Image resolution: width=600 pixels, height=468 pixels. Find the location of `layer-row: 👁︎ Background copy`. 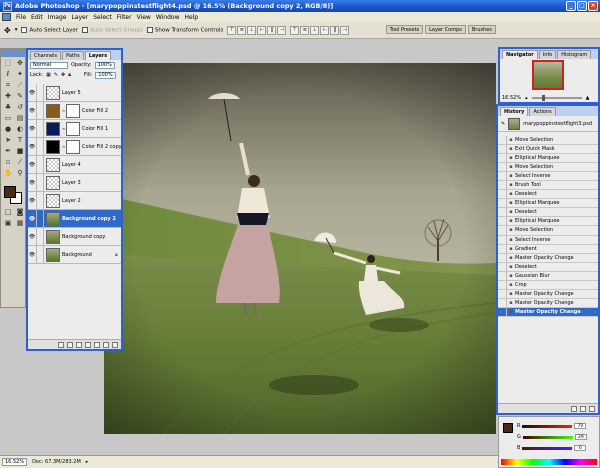

layer-row: 👁︎ Background copy is located at coordinates (74, 236).